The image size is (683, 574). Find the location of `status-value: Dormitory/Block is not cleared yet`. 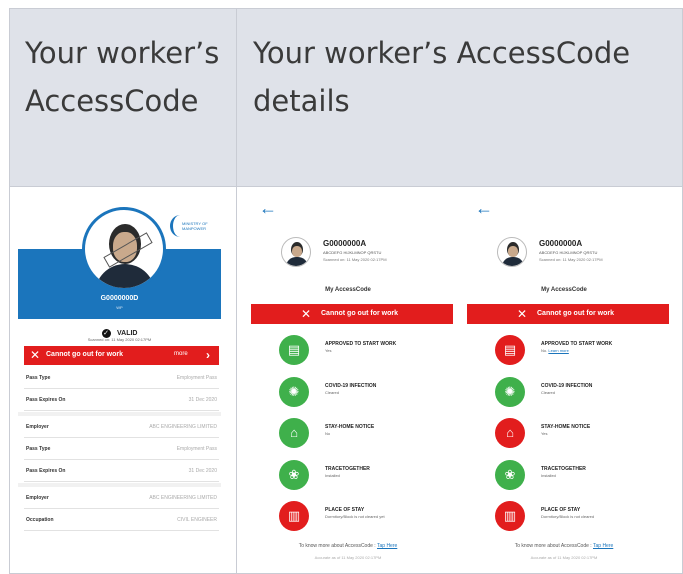

status-value: Dormitory/Block is not cleared yet is located at coordinates (355, 516).